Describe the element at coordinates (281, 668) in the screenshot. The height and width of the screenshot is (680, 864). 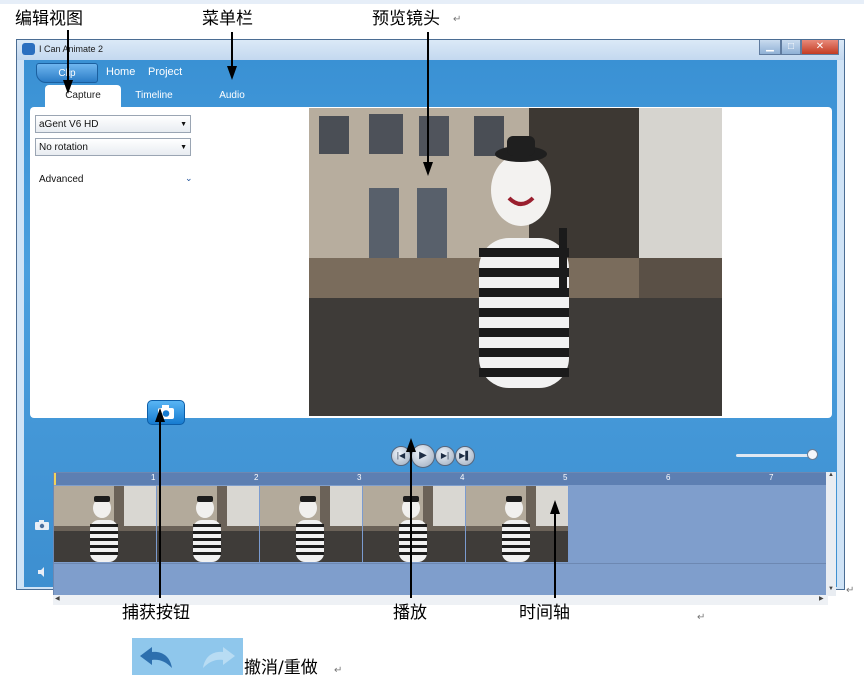
I see `undo-redo-annotation: 撤消/重做` at that location.